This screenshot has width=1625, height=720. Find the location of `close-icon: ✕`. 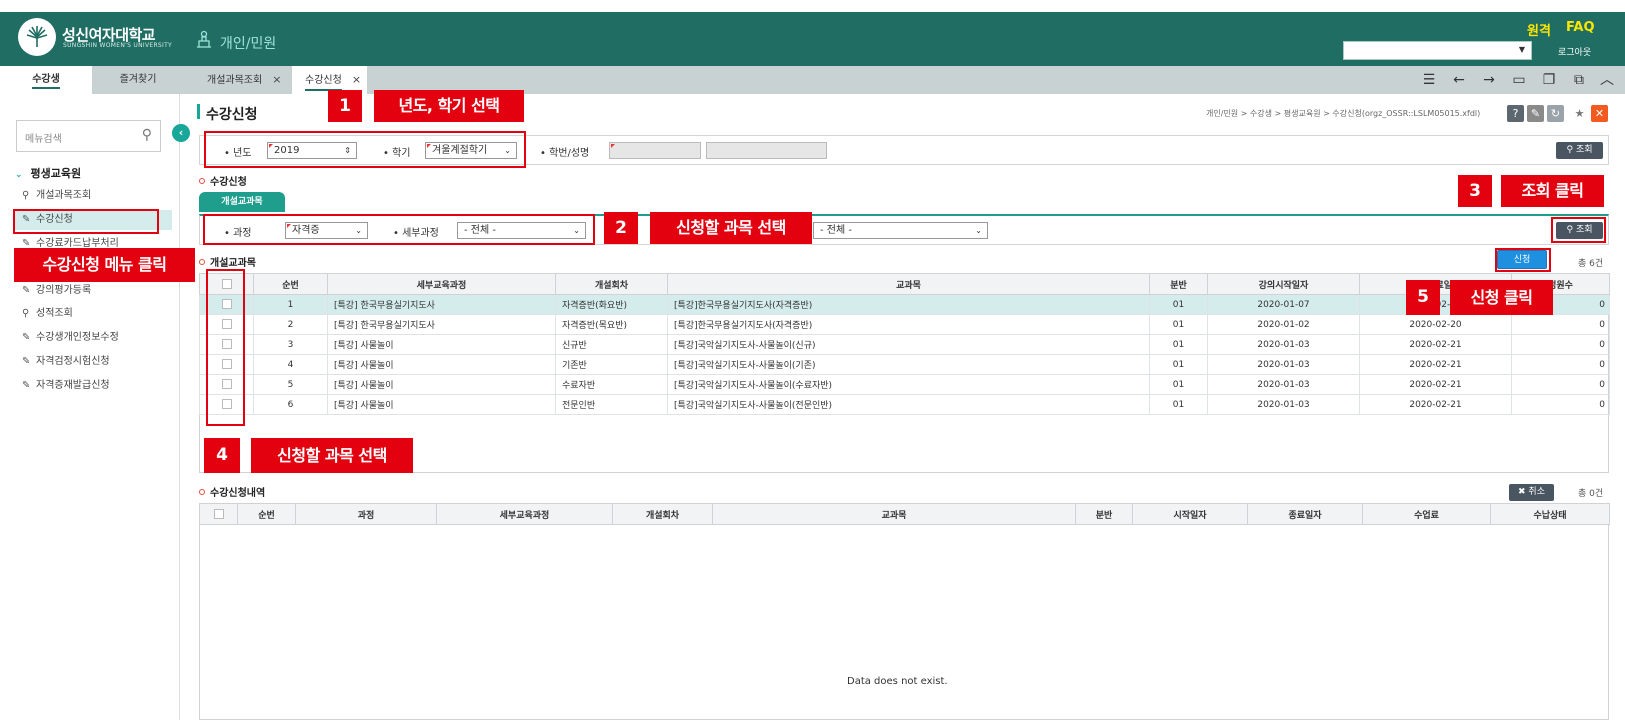

close-icon: ✕ is located at coordinates (1599, 113).